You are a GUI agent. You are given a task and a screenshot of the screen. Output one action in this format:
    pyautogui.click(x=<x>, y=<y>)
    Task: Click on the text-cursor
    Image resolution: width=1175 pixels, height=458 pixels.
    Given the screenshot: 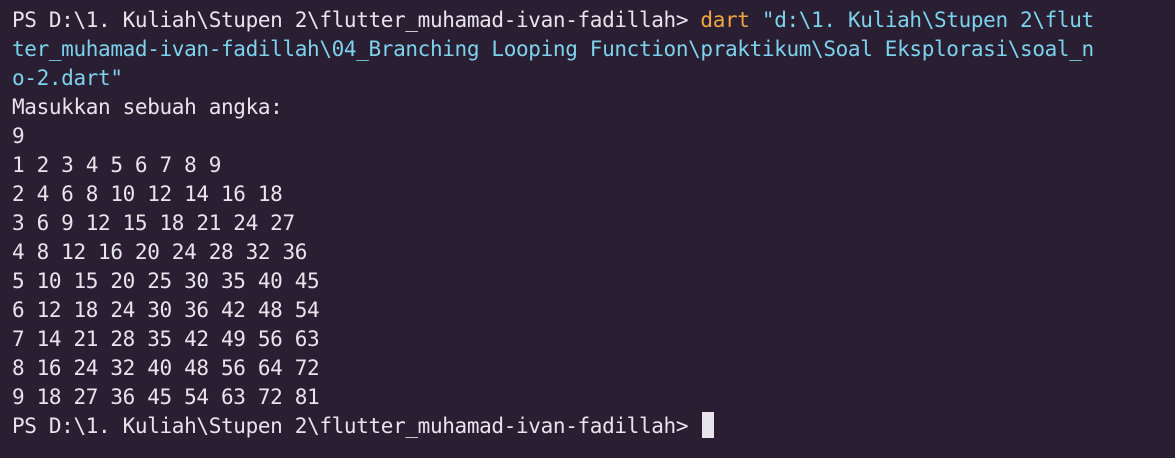 What is the action you would take?
    pyautogui.click(x=708, y=425)
    